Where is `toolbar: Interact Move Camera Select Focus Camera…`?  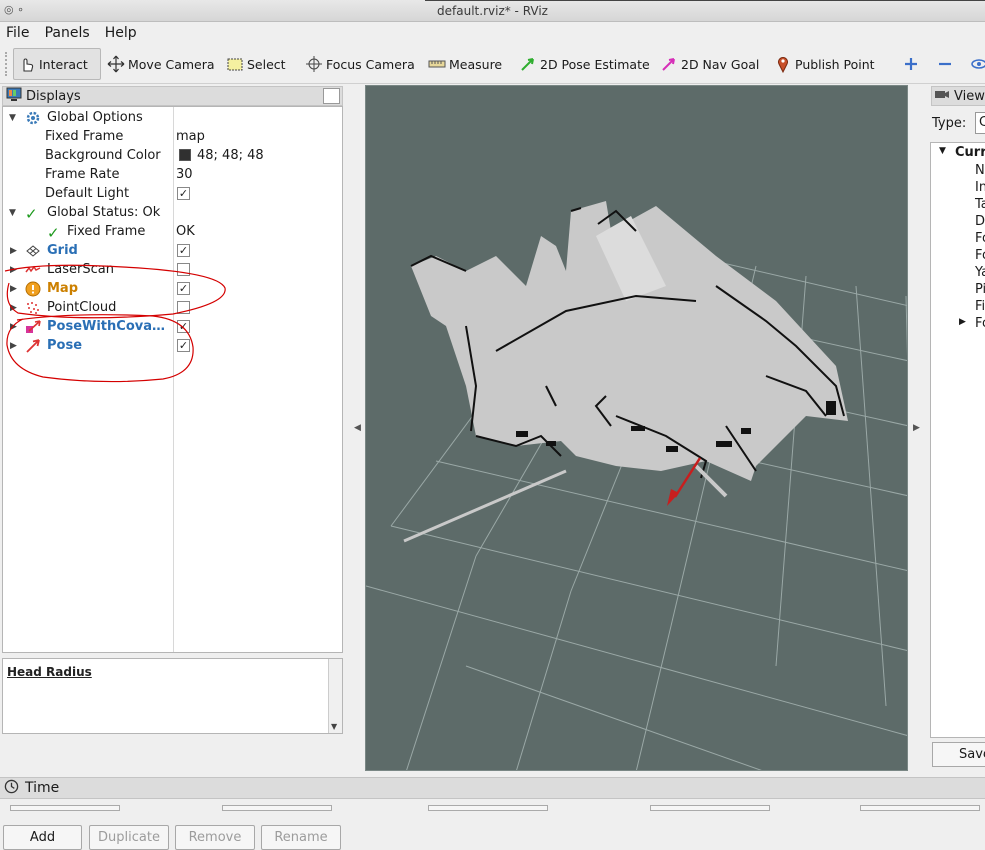 toolbar: Interact Move Camera Select Focus Camera… is located at coordinates (492, 64).